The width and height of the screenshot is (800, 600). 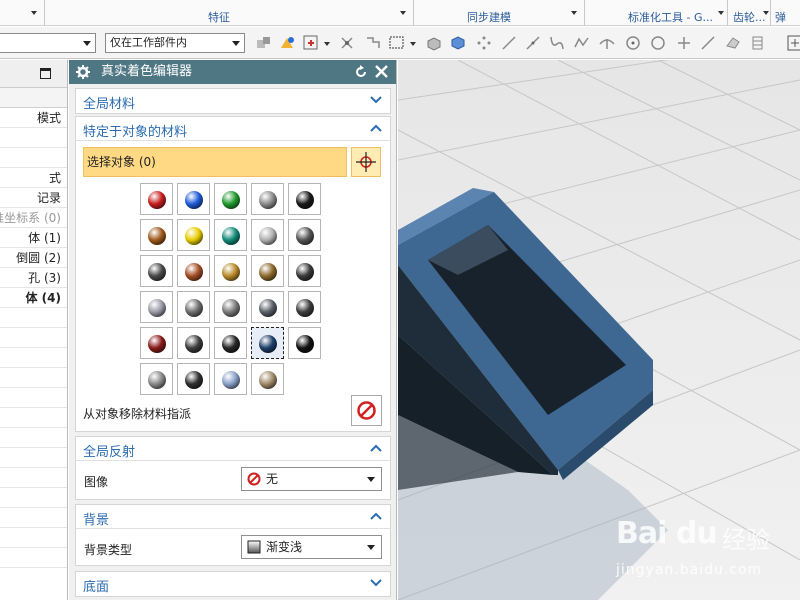 What do you see at coordinates (458, 43) in the screenshot?
I see `sheet-body-icon` at bounding box center [458, 43].